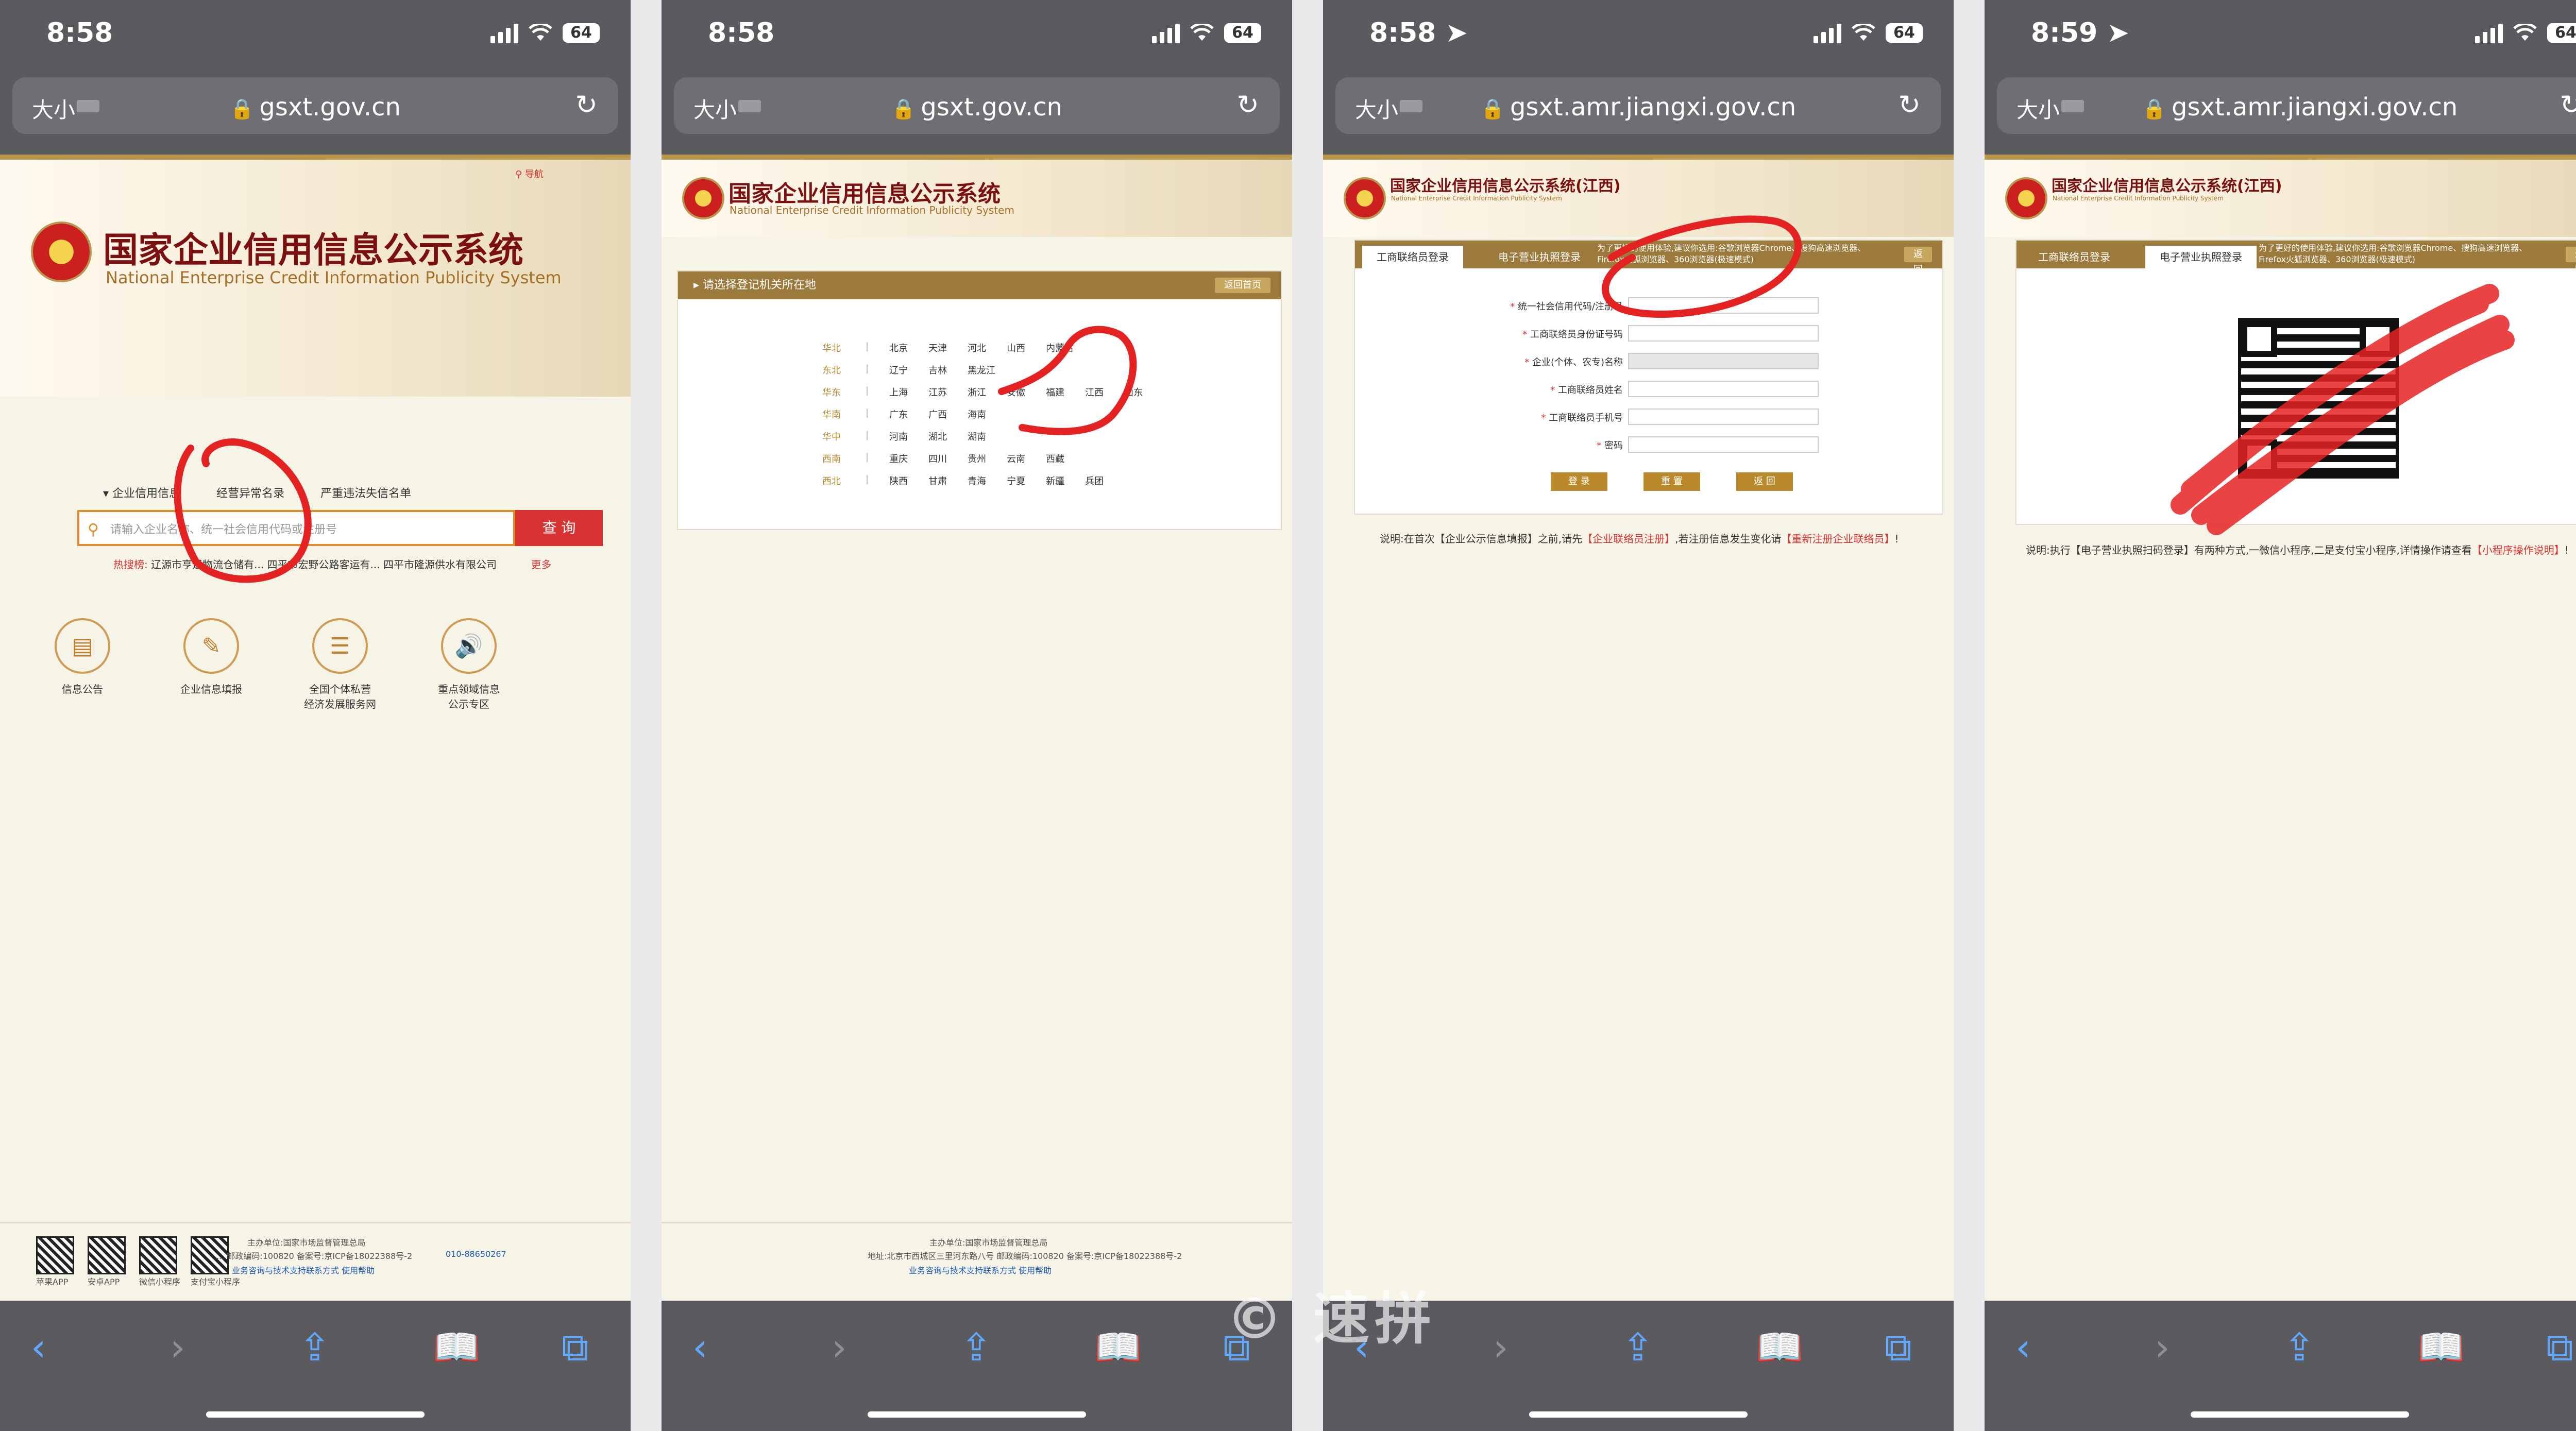 This screenshot has height=1431, width=2576. I want to click on app-qr-label: 苹果APP, so click(52, 1282).